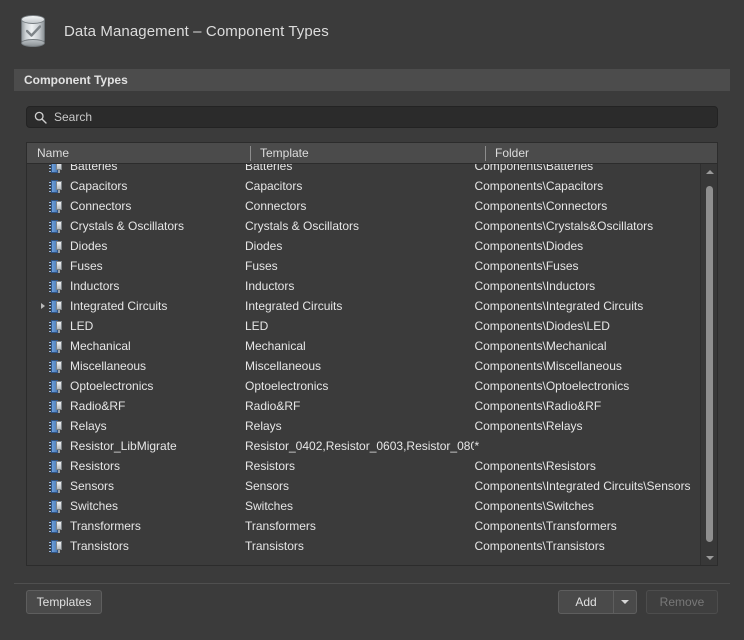 This screenshot has width=744, height=640. I want to click on search-input, so click(364, 117).